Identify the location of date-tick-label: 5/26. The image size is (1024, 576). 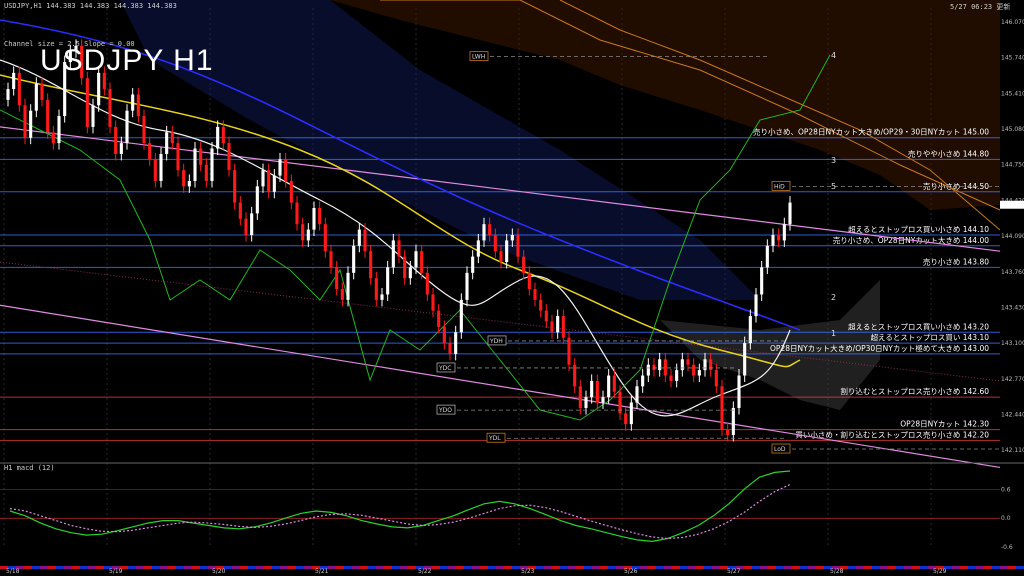
(631, 571).